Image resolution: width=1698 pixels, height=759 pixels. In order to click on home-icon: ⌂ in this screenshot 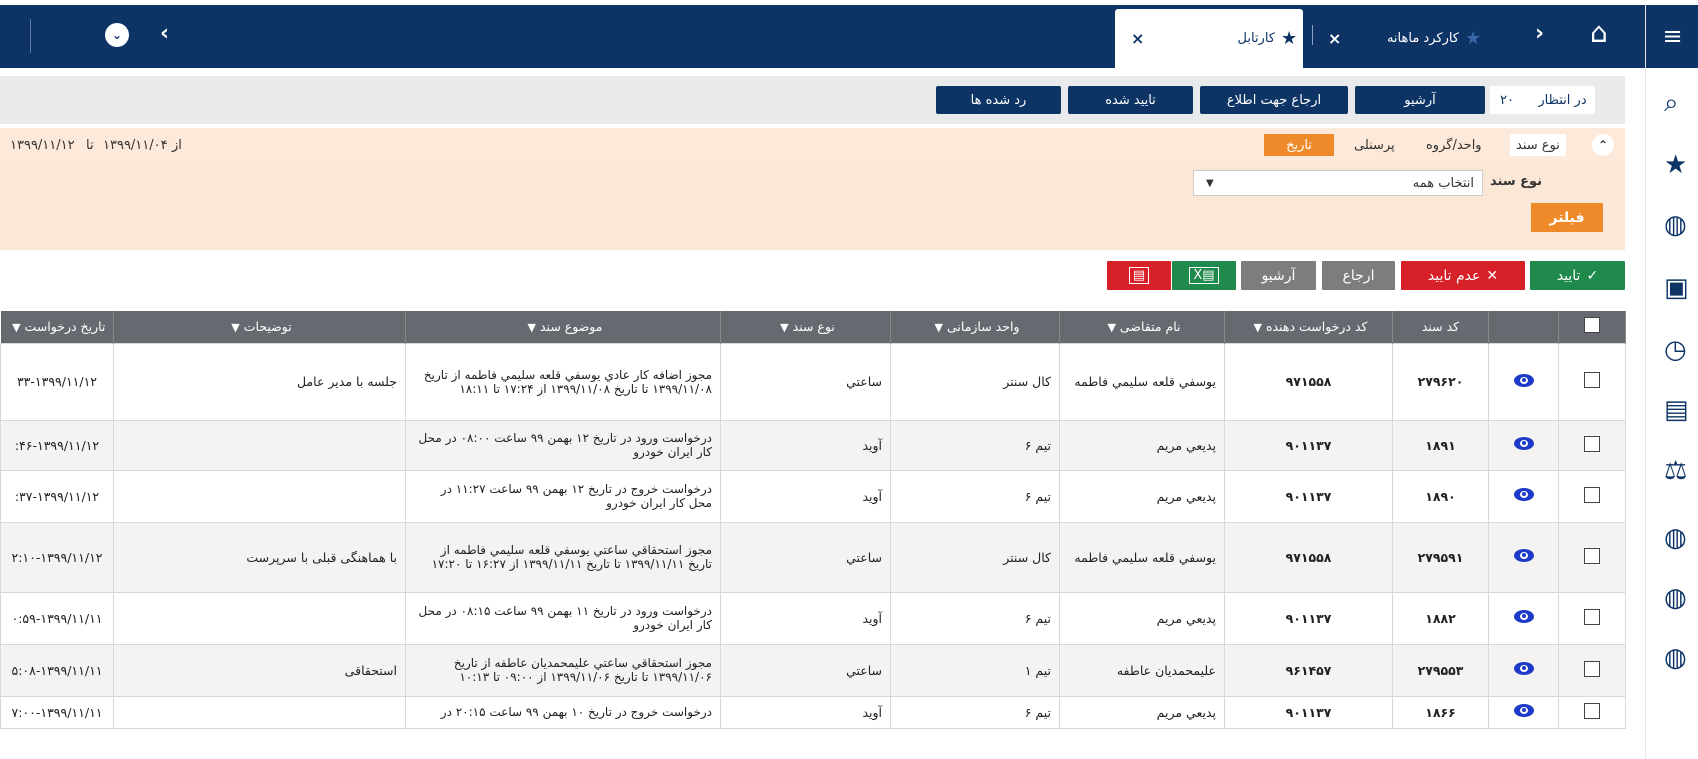, I will do `click(1599, 33)`.